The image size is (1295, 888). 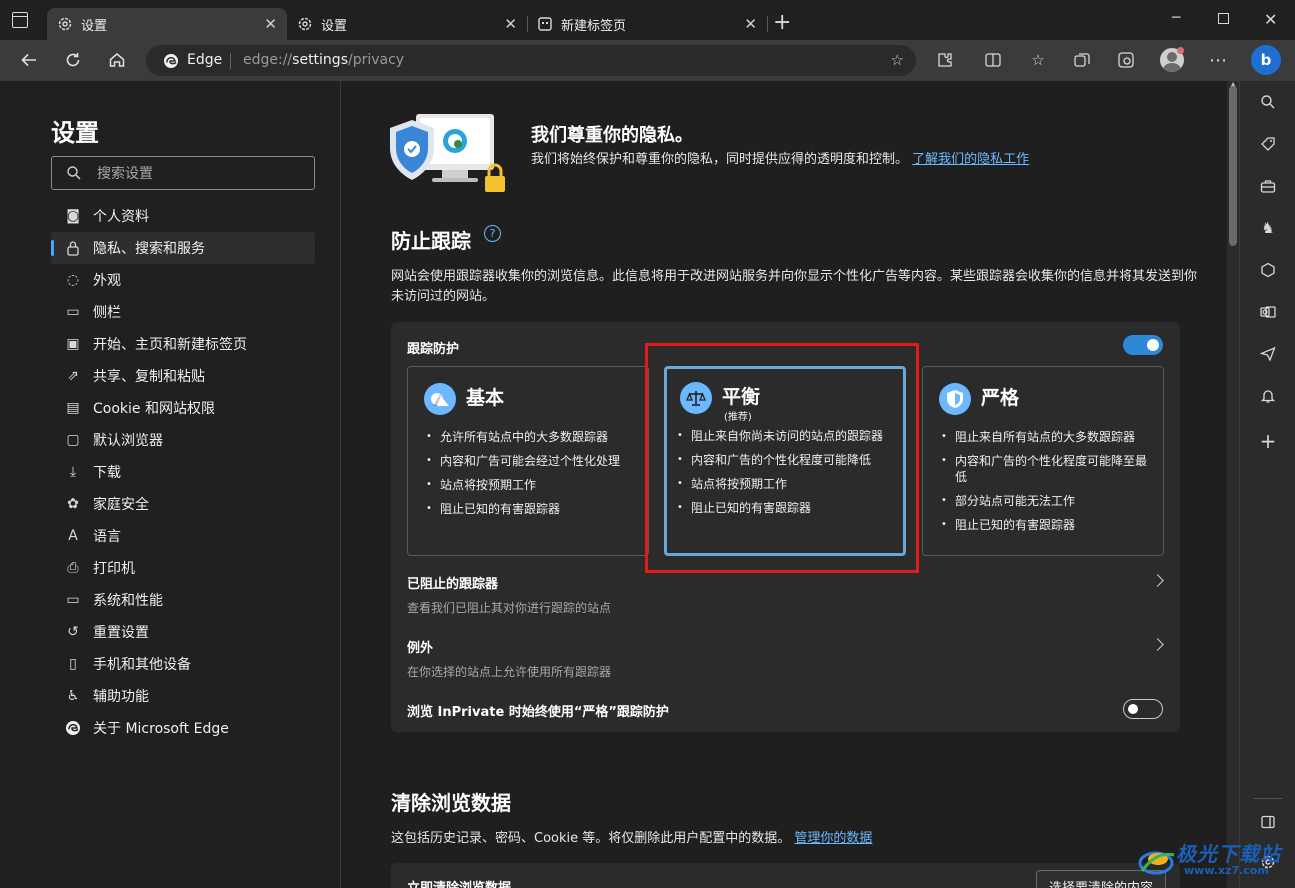 What do you see at coordinates (945, 60) in the screenshot?
I see `extensions-icon` at bounding box center [945, 60].